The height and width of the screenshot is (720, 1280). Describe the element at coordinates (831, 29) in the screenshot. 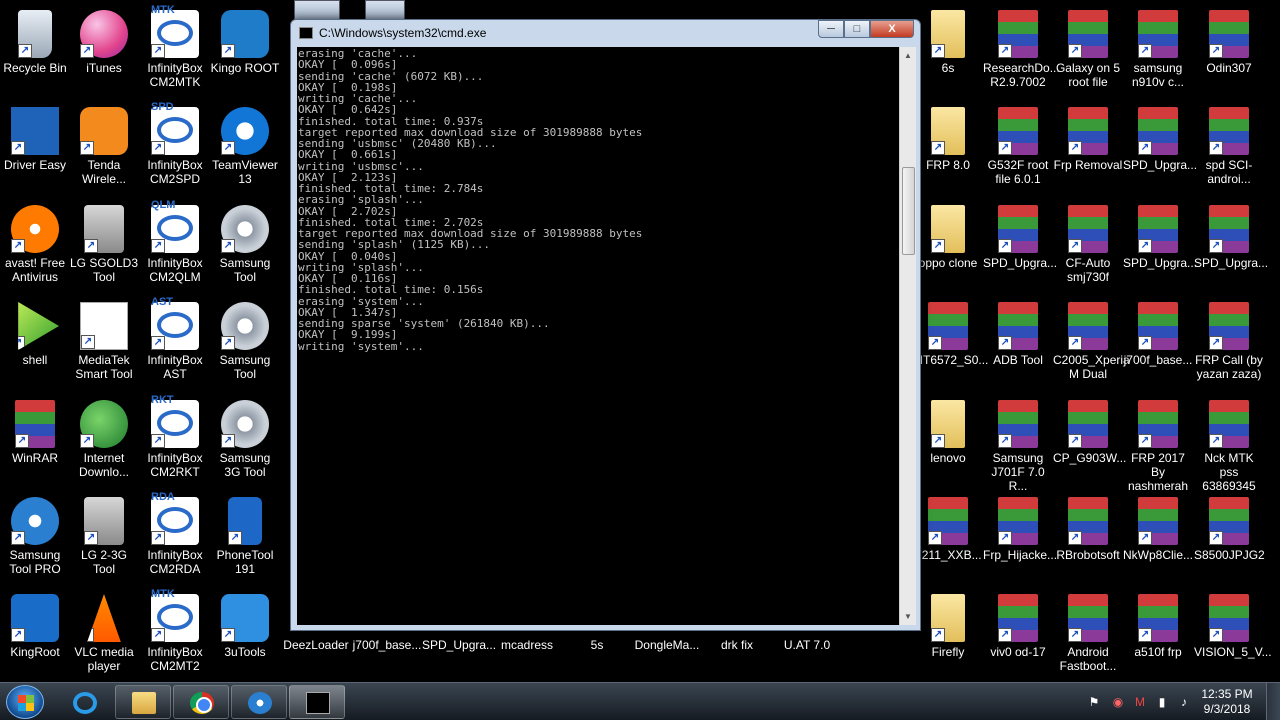

I see `minimize-button: ─` at that location.